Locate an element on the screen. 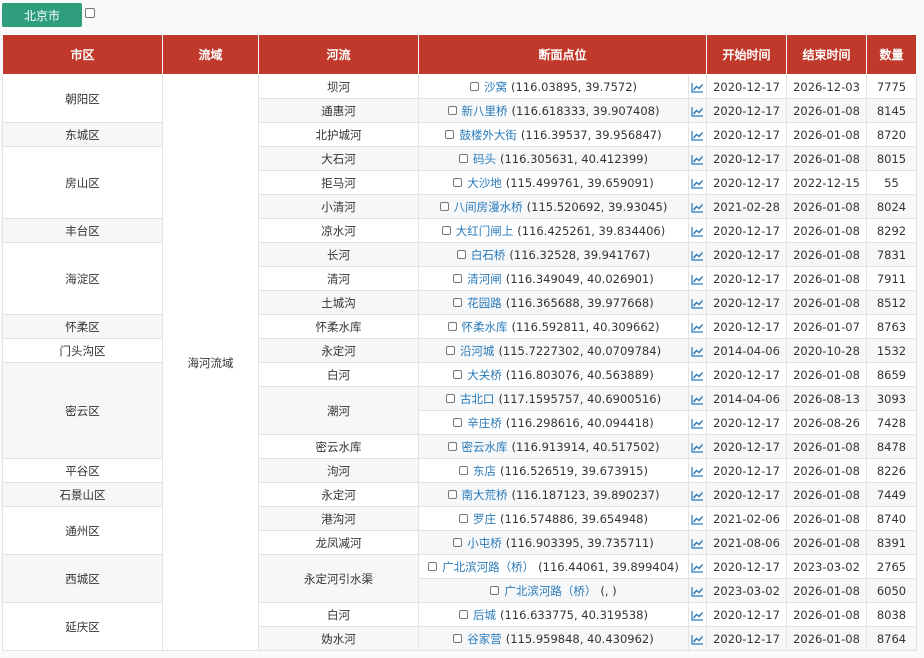  point-link: 新八里桥 is located at coordinates (485, 111).